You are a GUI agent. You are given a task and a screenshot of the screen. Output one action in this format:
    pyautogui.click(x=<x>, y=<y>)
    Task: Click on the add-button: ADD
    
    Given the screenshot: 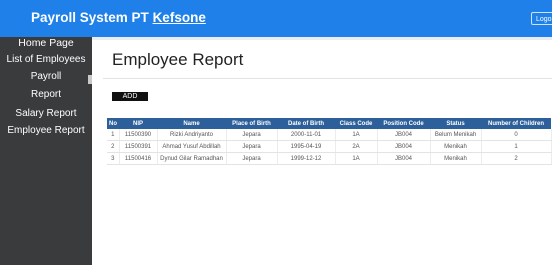 What is the action you would take?
    pyautogui.click(x=130, y=96)
    